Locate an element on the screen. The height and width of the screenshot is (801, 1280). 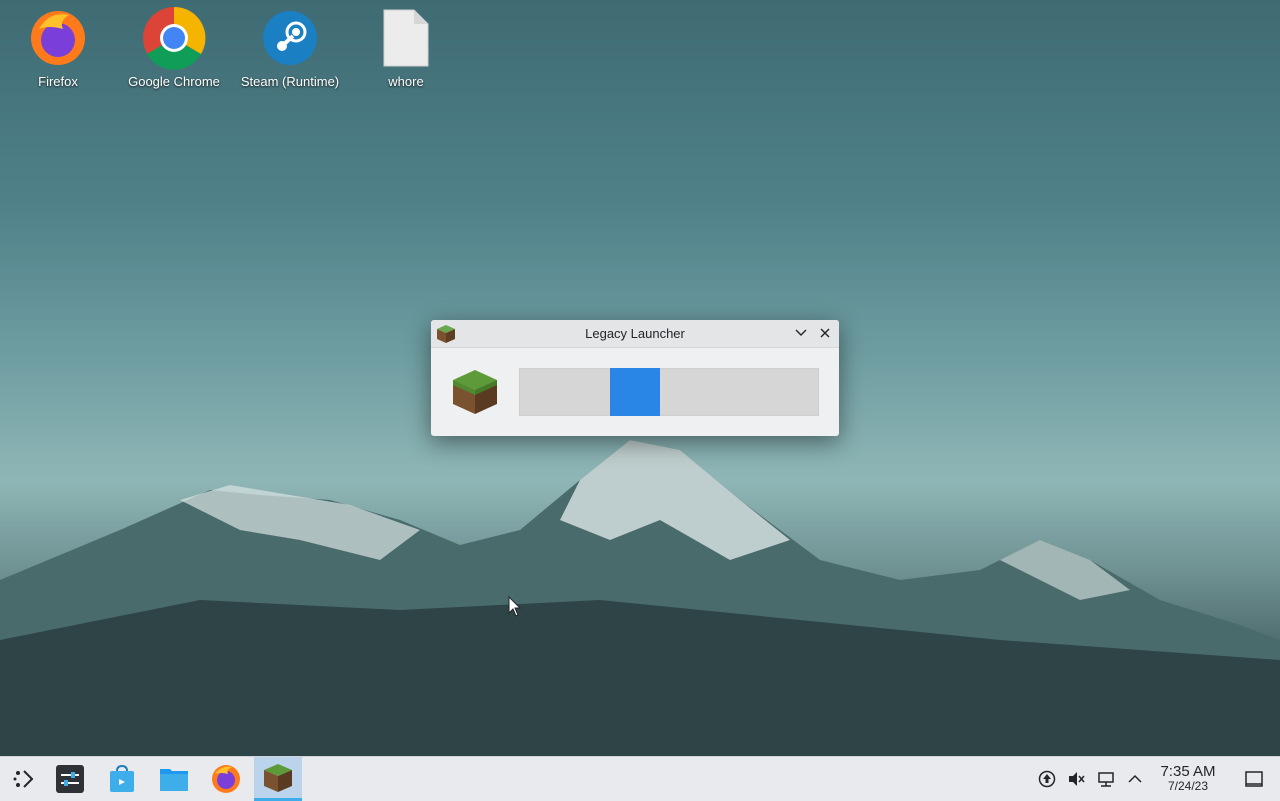
taskbar: 7:35 AM 7/24/23 is located at coordinates (640, 778).